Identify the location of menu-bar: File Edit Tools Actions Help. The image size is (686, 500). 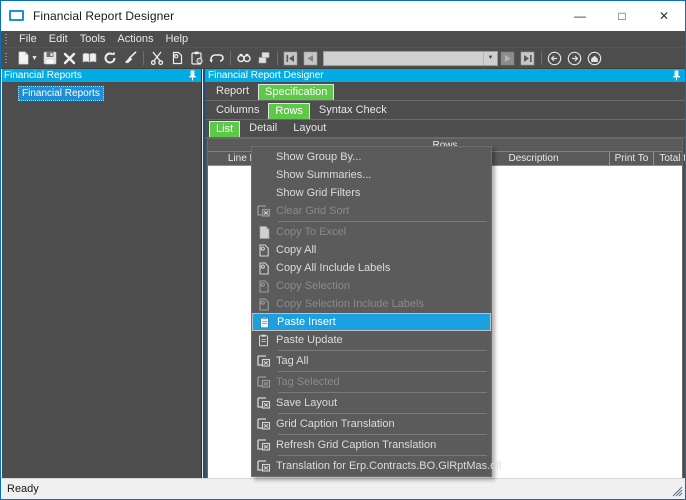
(343, 39).